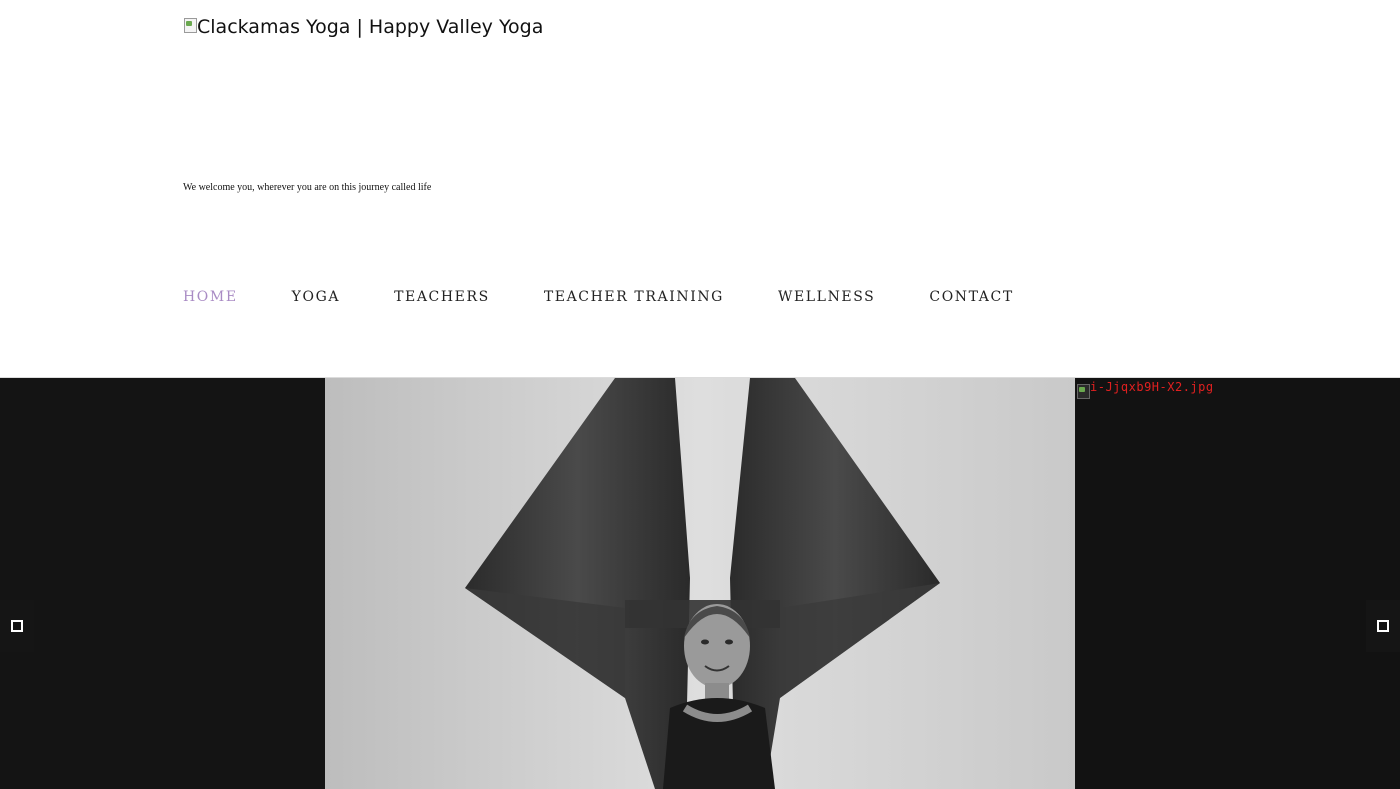  I want to click on next-slide-preview: i-Jjqxb9H-X2.jpg, so click(1238, 583).